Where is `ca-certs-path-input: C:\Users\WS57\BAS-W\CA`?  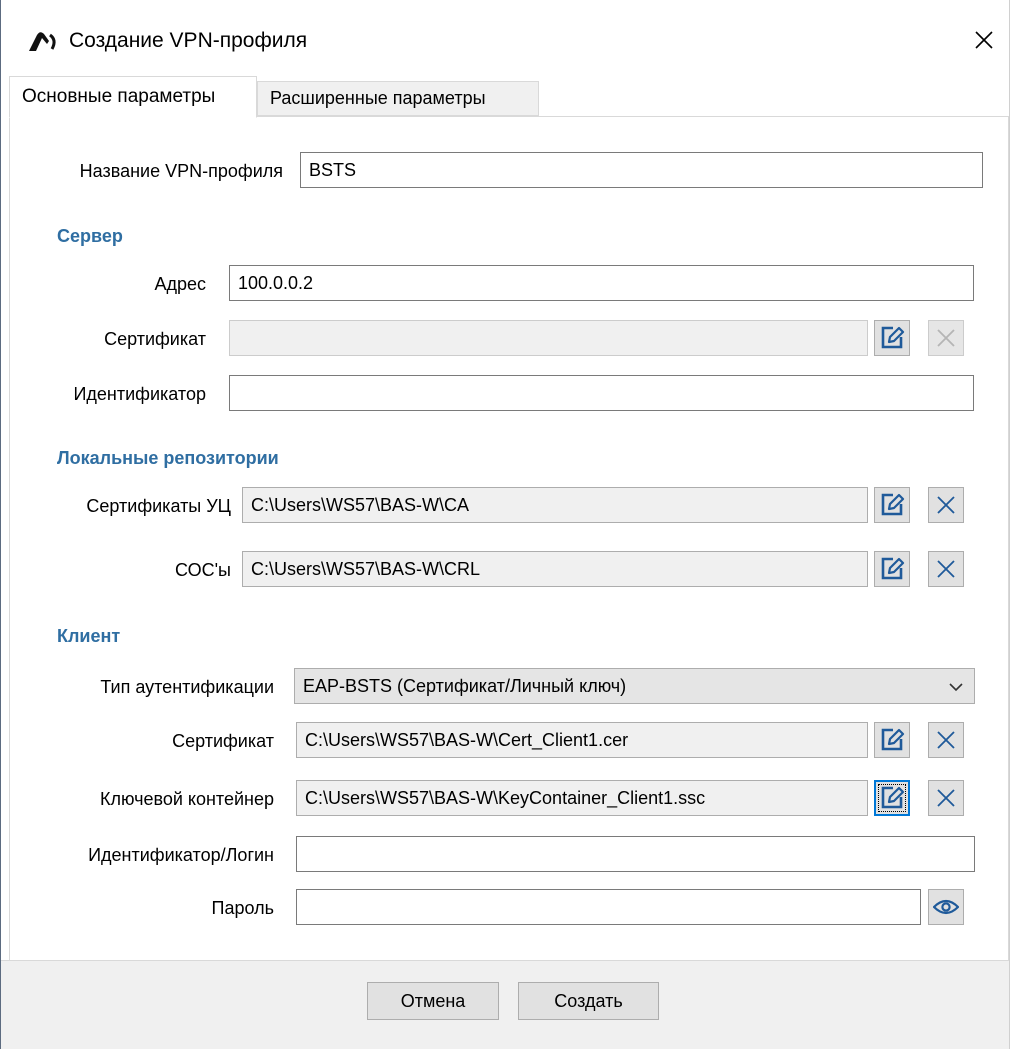
ca-certs-path-input: C:\Users\WS57\BAS-W\CA is located at coordinates (555, 505).